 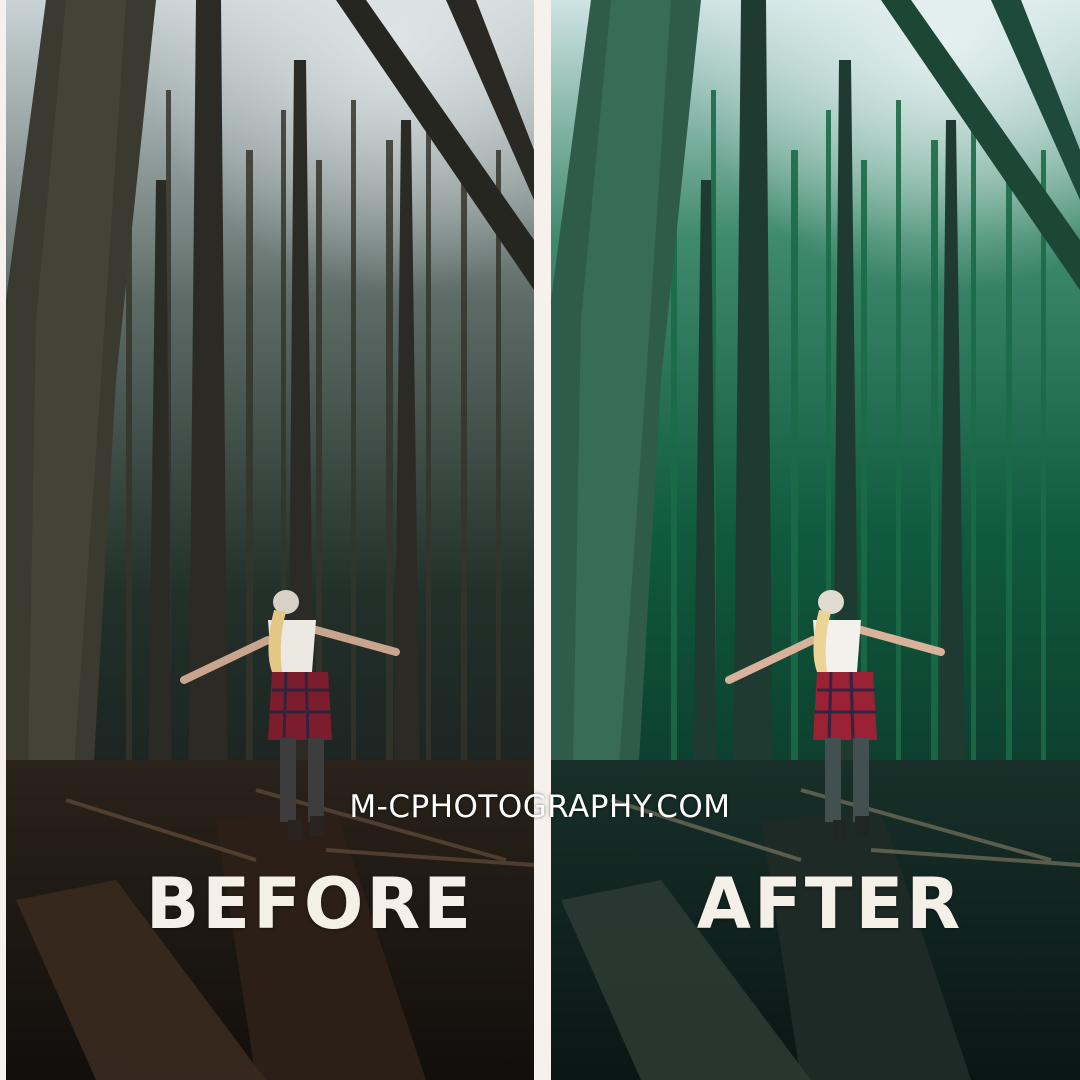 I want to click on watermark-text: M-CPHOTOGRAPHY.COM, so click(x=540, y=807).